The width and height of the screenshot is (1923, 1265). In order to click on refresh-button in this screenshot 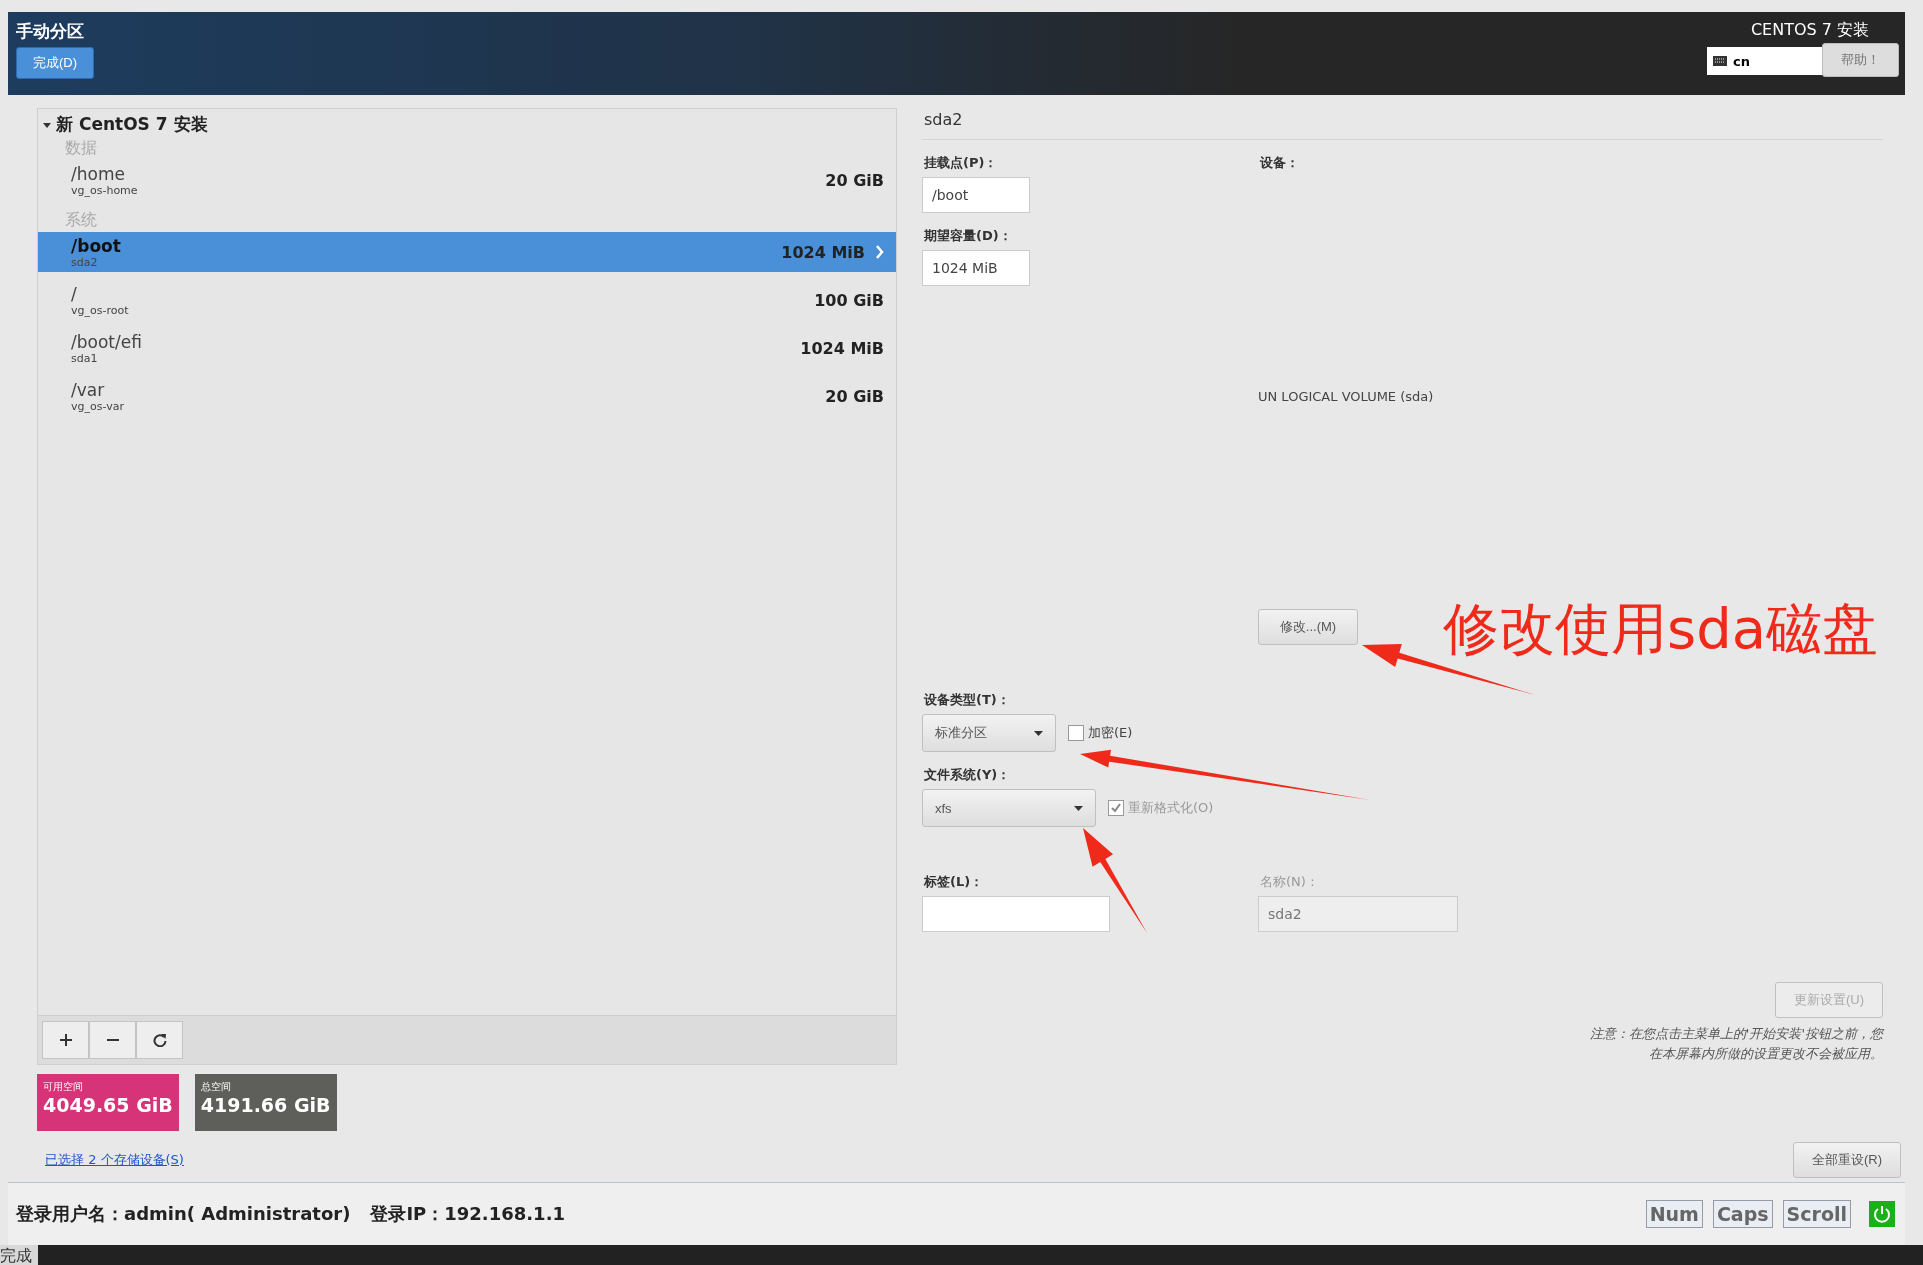, I will do `click(159, 1040)`.